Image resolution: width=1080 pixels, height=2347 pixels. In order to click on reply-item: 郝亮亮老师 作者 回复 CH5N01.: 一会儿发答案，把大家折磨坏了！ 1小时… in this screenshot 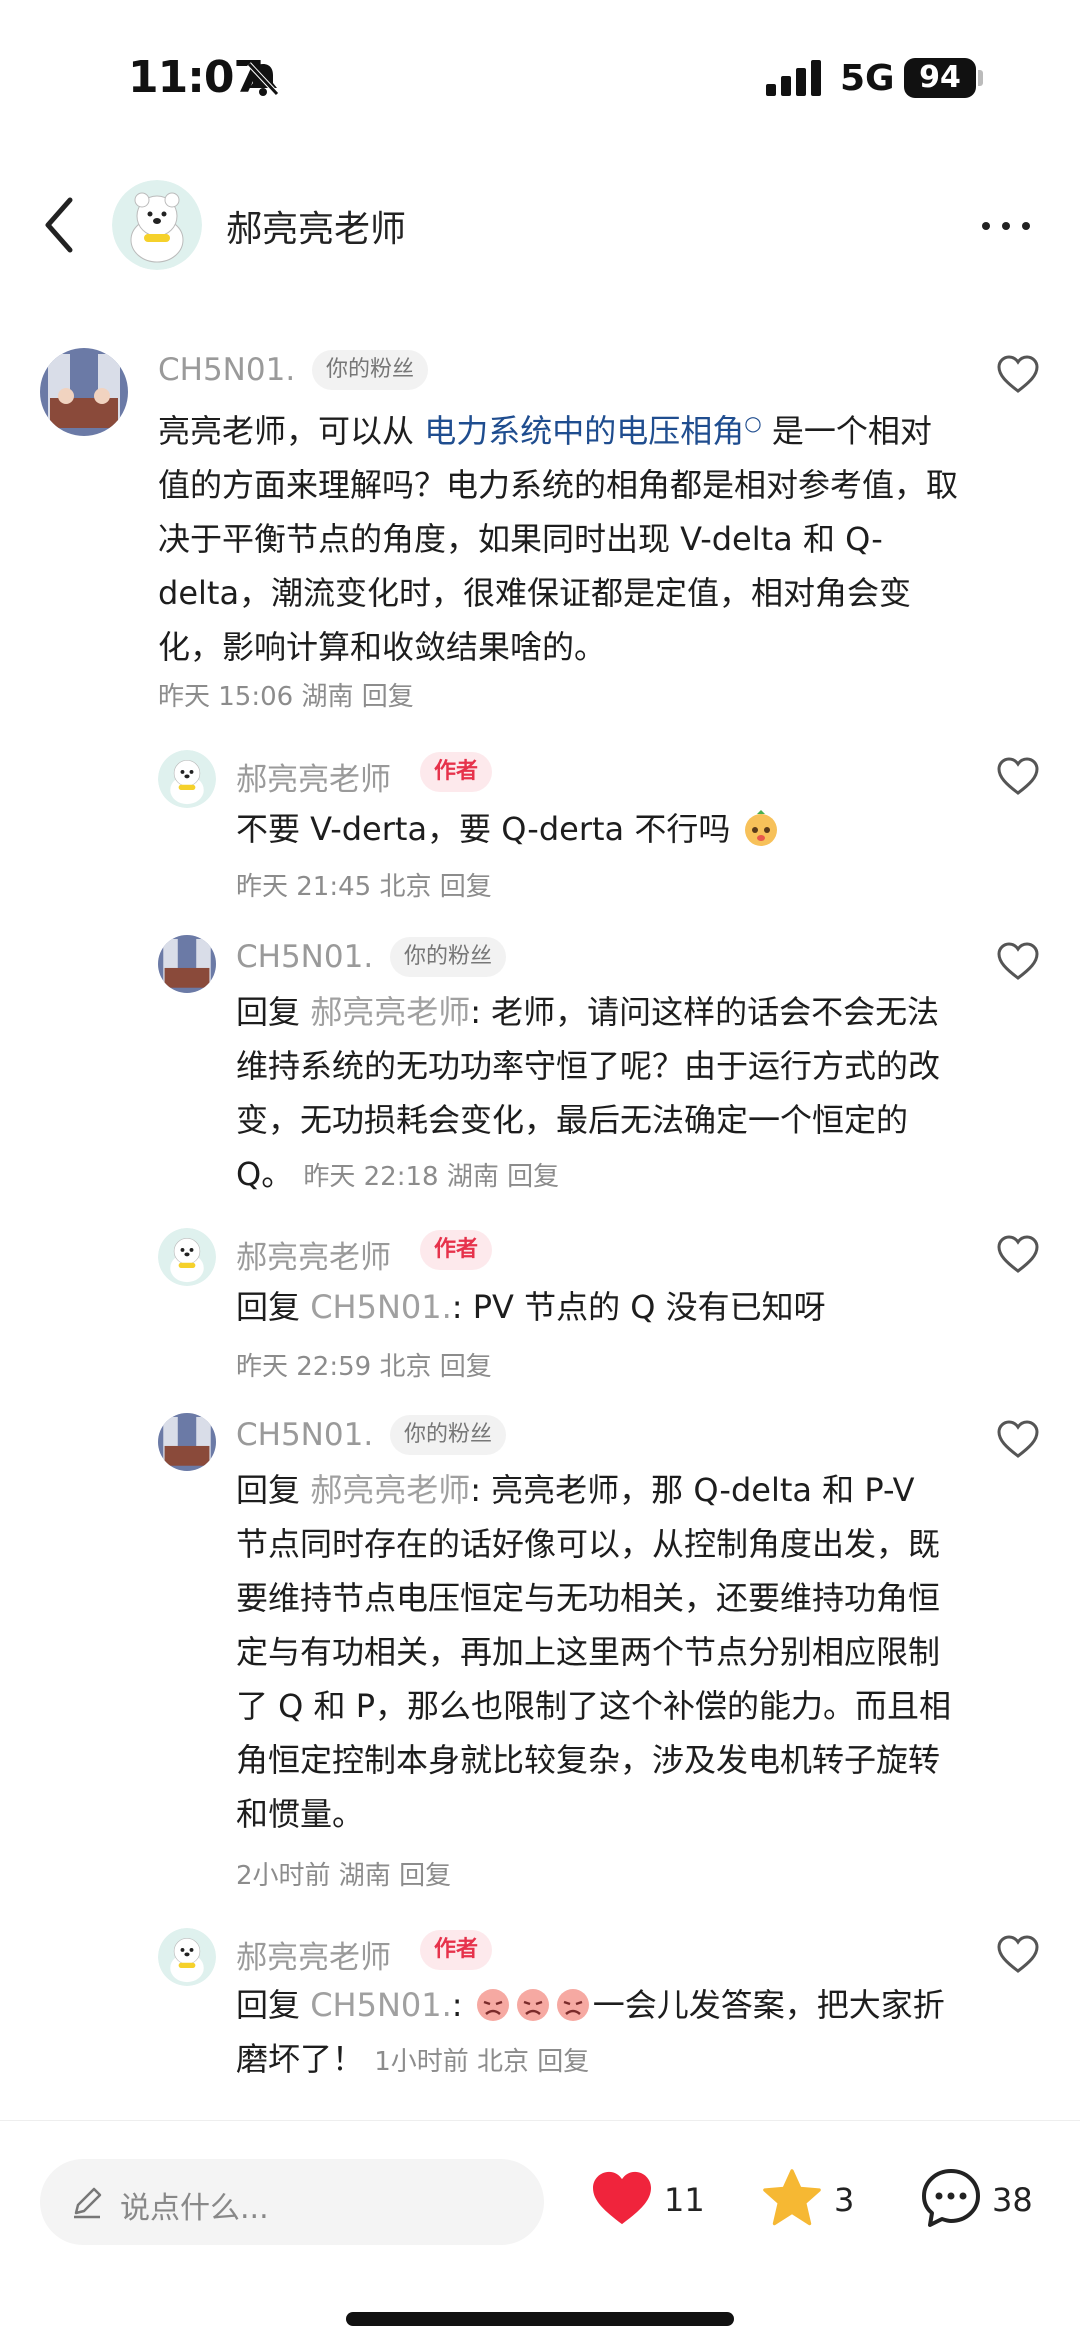, I will do `click(540, 2013)`.